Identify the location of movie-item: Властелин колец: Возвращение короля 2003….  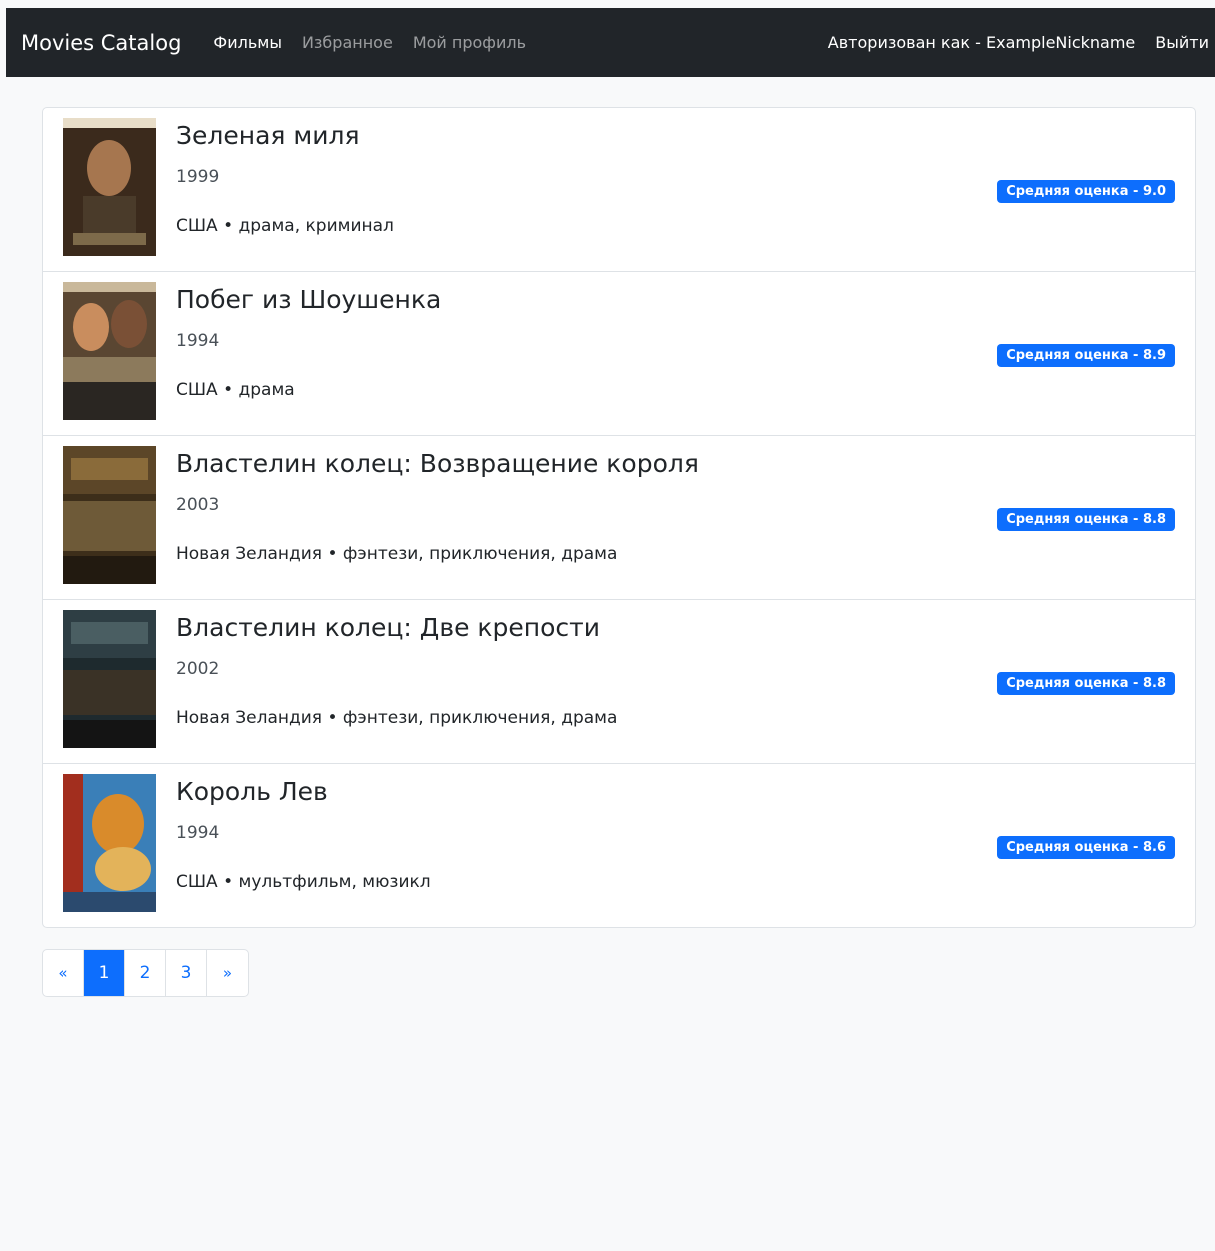
(619, 518).